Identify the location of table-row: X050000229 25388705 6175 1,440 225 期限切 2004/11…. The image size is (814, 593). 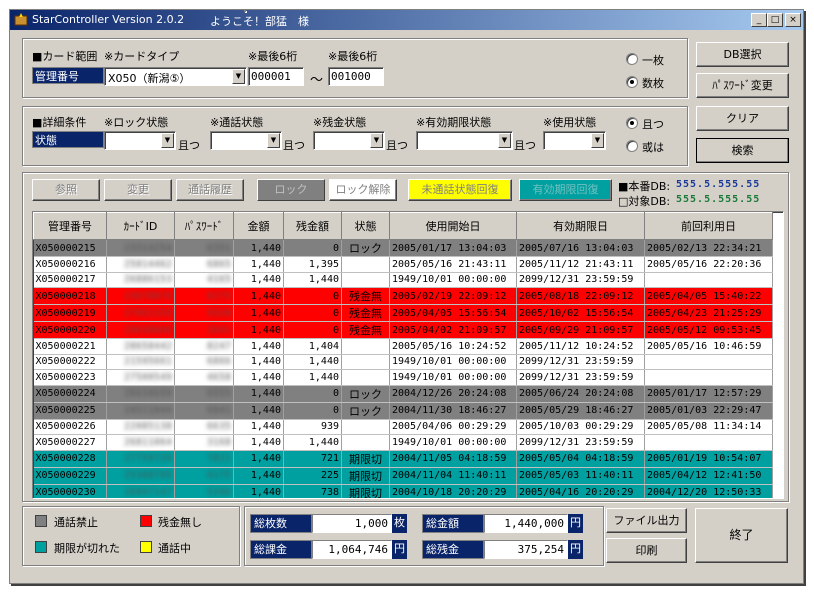
(403, 476).